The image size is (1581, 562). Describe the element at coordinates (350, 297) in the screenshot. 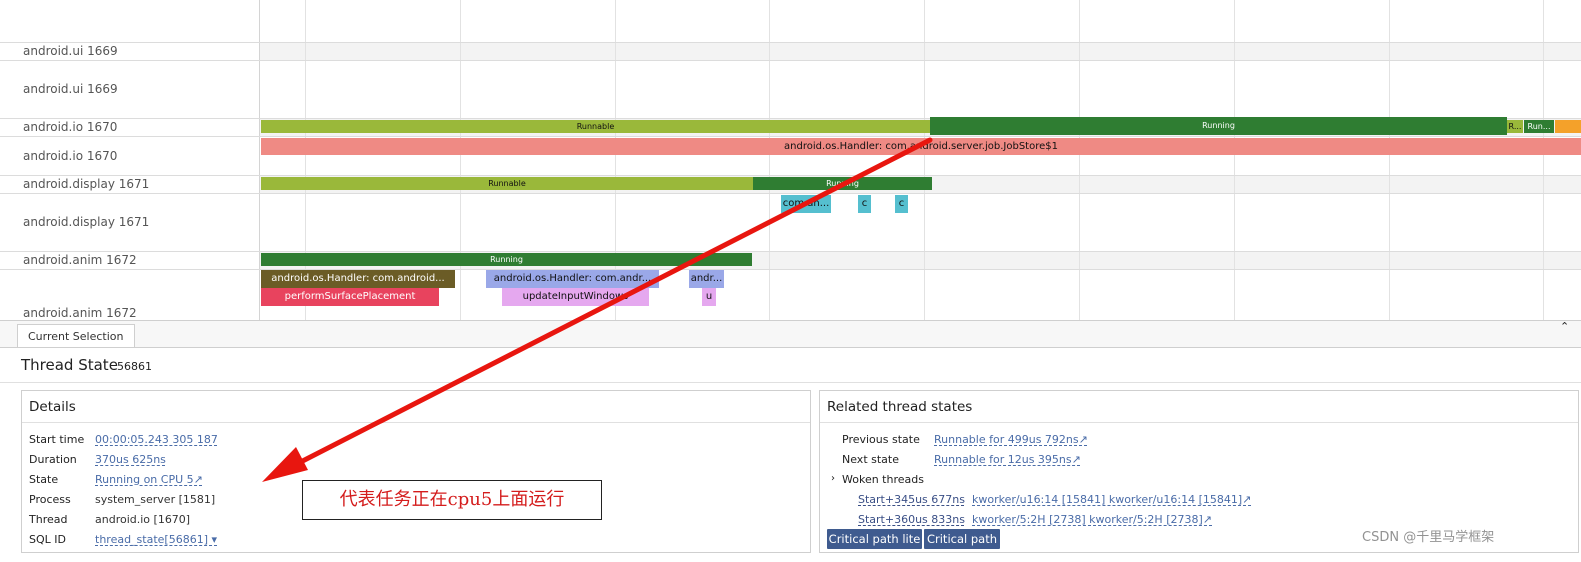

I see `slice-perform-surface-placement: performSurfacePlacement` at that location.